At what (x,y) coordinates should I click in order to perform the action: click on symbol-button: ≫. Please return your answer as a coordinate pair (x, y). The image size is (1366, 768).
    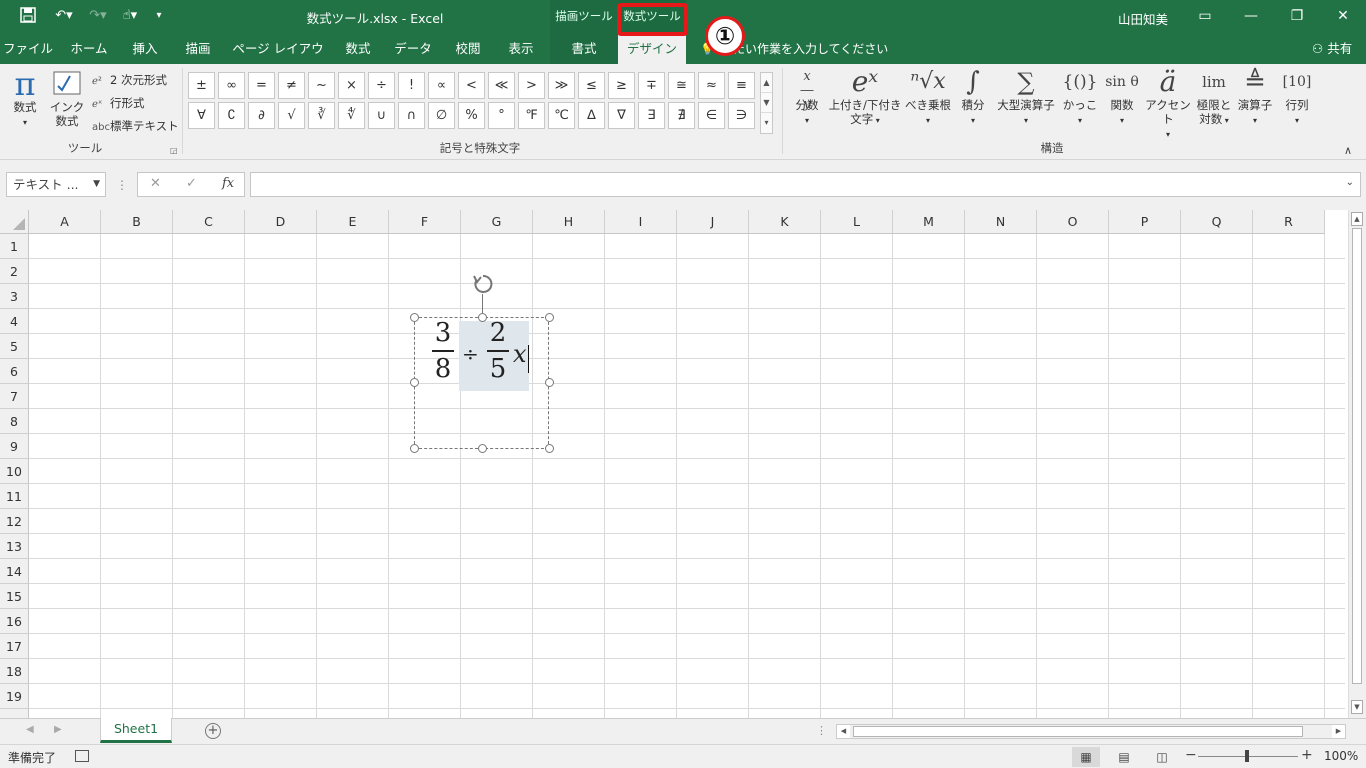
    Looking at the image, I should click on (561, 85).